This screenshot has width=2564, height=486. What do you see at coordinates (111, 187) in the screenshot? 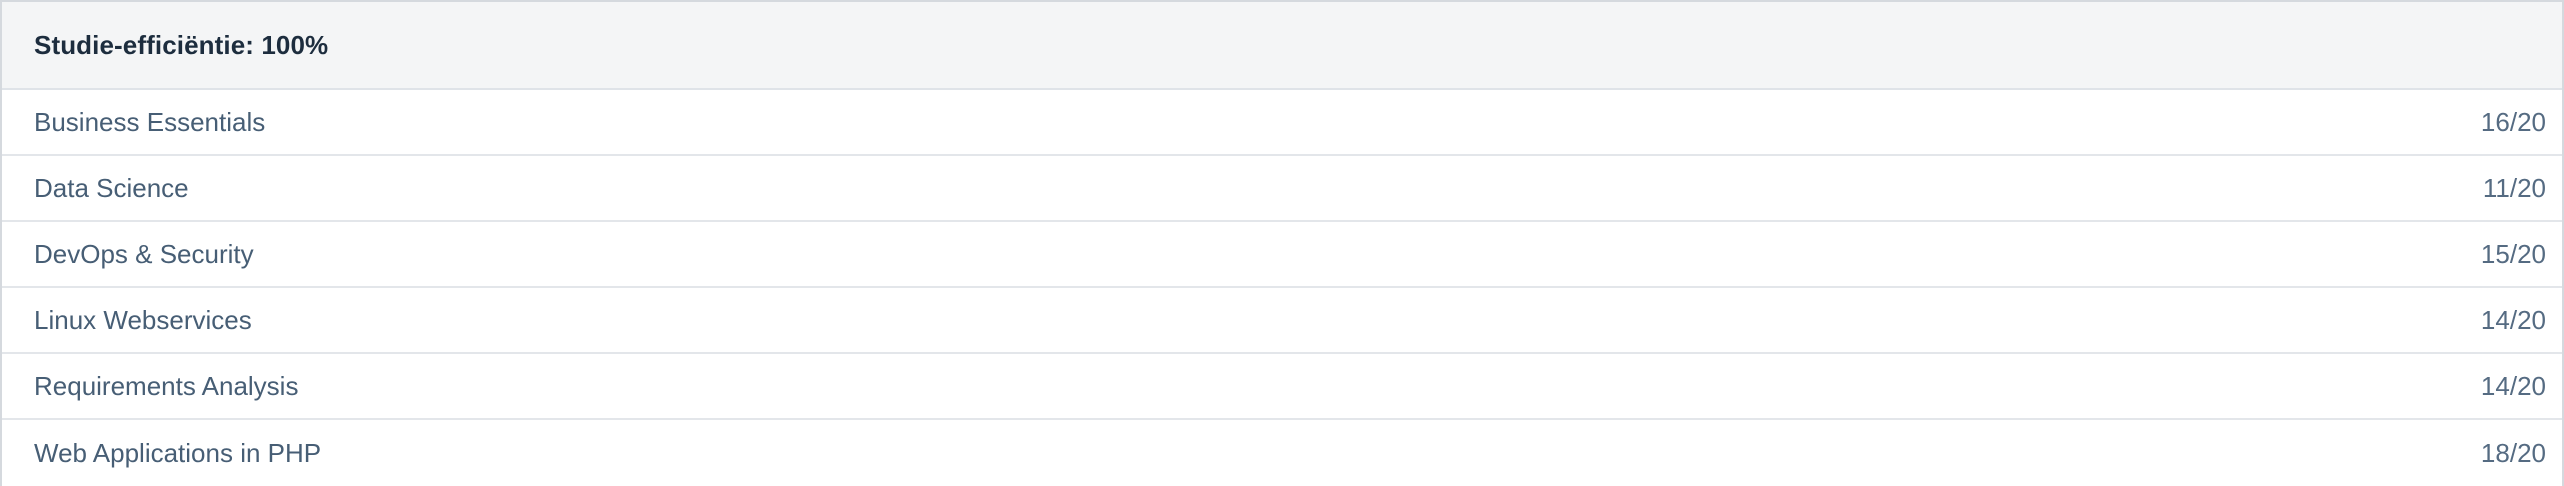
I see `course-name: Data Science` at bounding box center [111, 187].